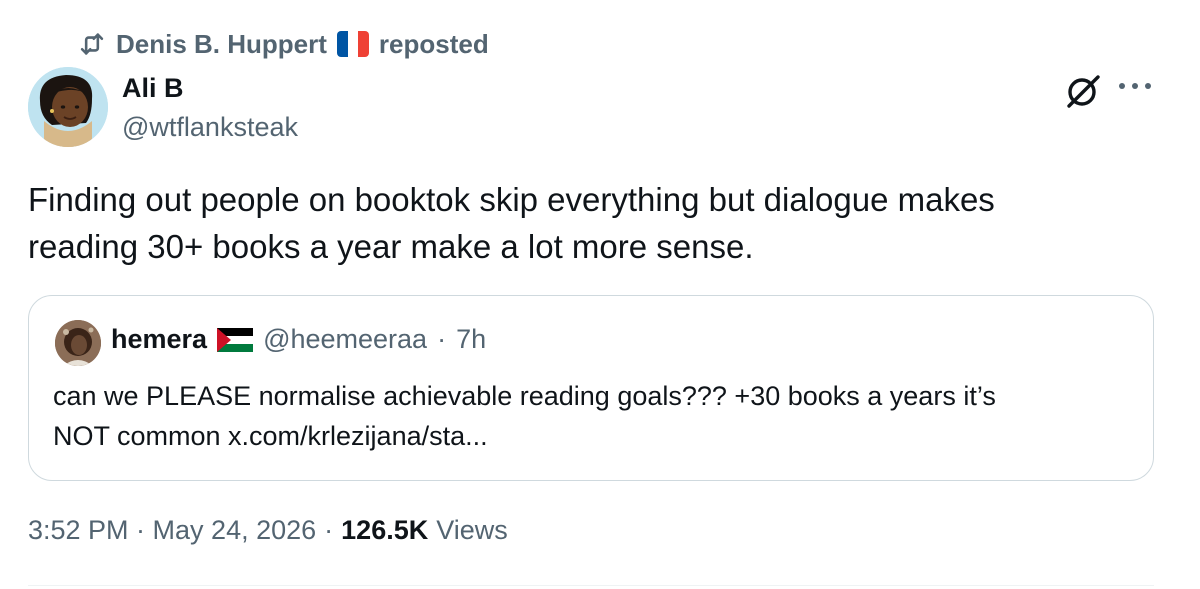 The image size is (1200, 589). What do you see at coordinates (1135, 86) in the screenshot?
I see `more-options-icon` at bounding box center [1135, 86].